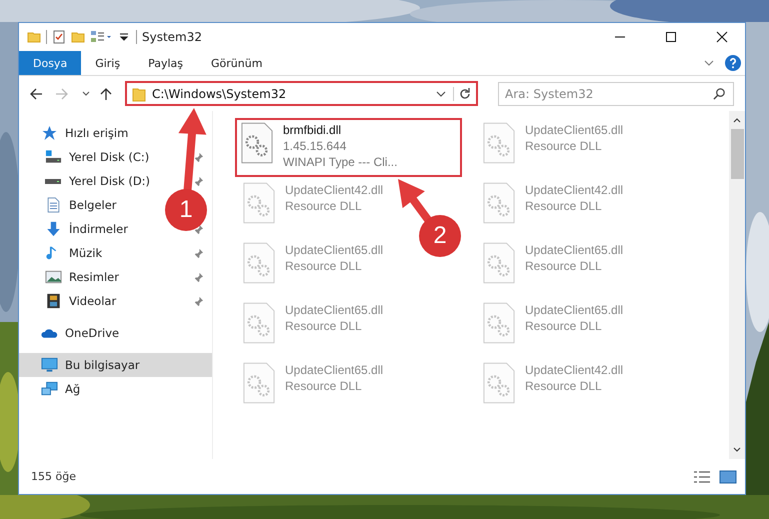  What do you see at coordinates (49, 365) in the screenshot?
I see `monitor-icon` at bounding box center [49, 365].